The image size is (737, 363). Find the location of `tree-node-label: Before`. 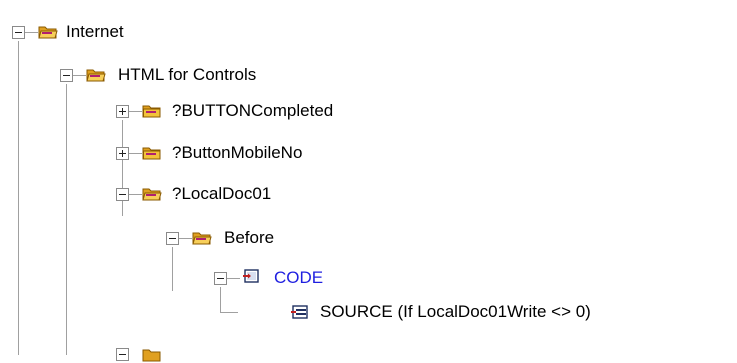

tree-node-label: Before is located at coordinates (249, 237).